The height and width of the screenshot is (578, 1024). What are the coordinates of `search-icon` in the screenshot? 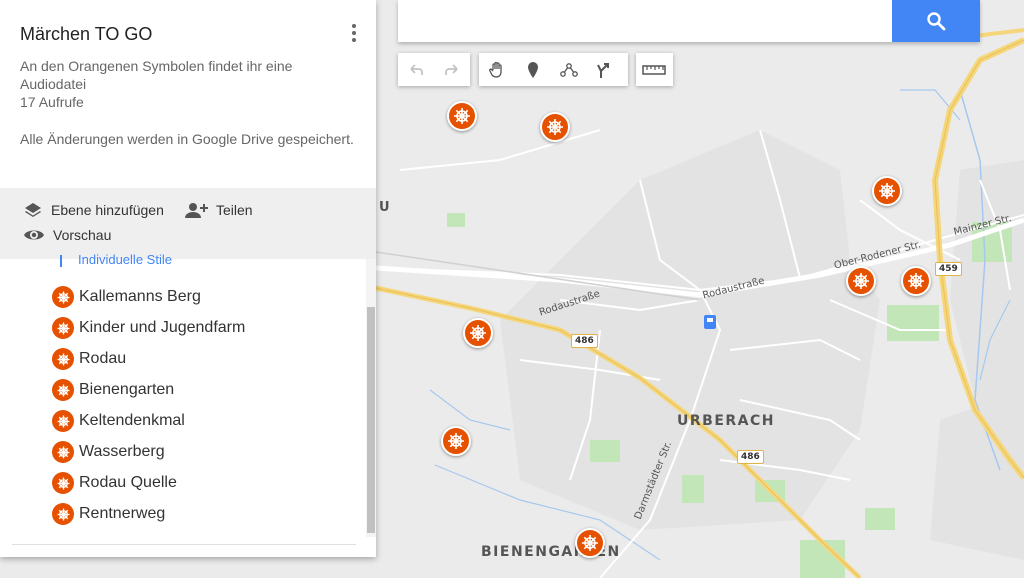 It's located at (936, 21).